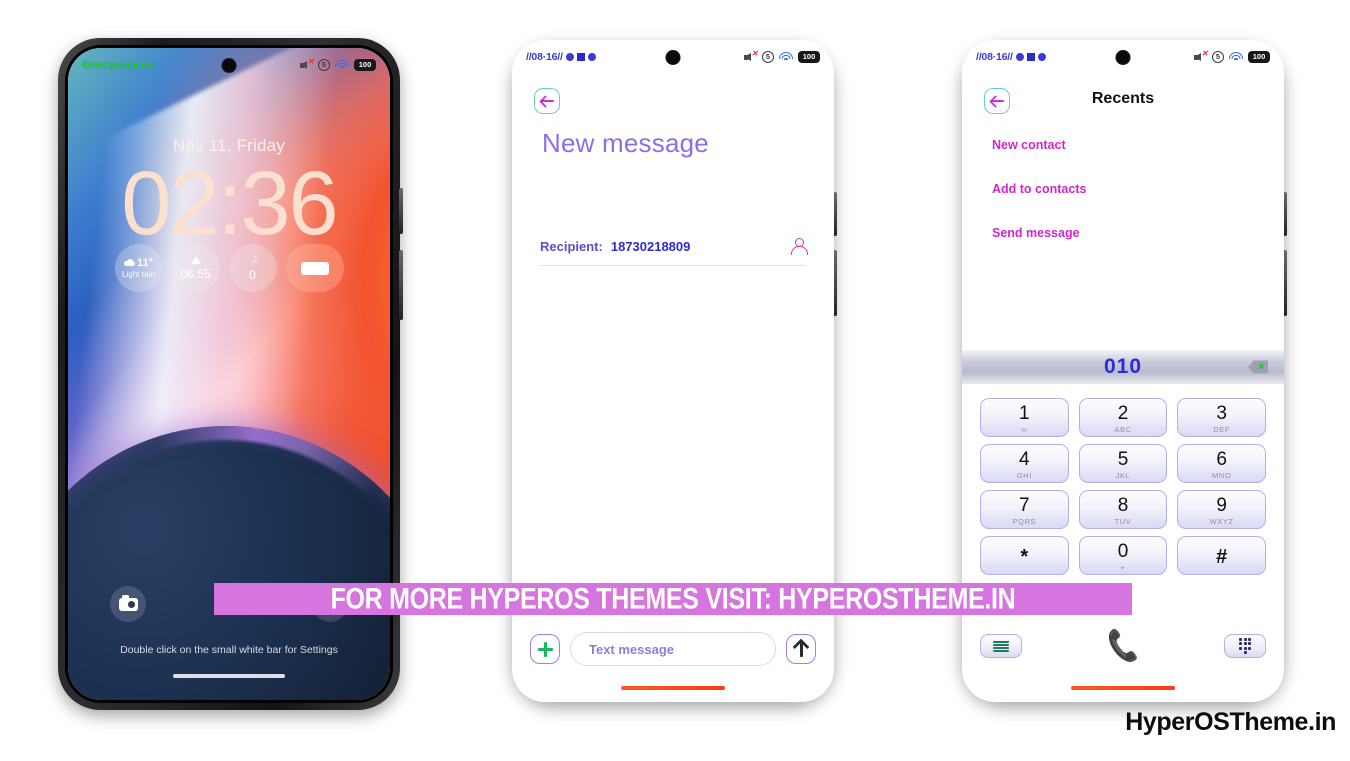 The image size is (1350, 761). Describe the element at coordinates (401, 211) in the screenshot. I see `volume-button` at that location.